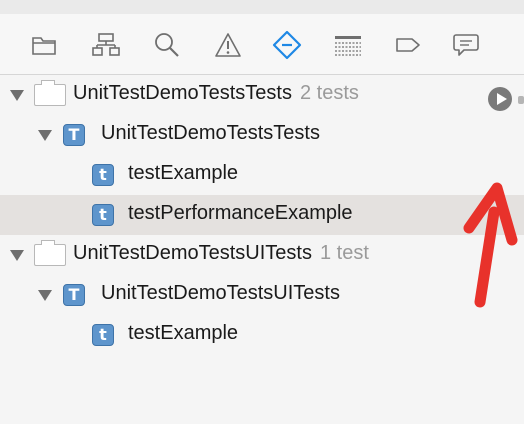  Describe the element at coordinates (210, 133) in the screenshot. I see `tree-row-label: UnitTestDemoTestsTests` at that location.